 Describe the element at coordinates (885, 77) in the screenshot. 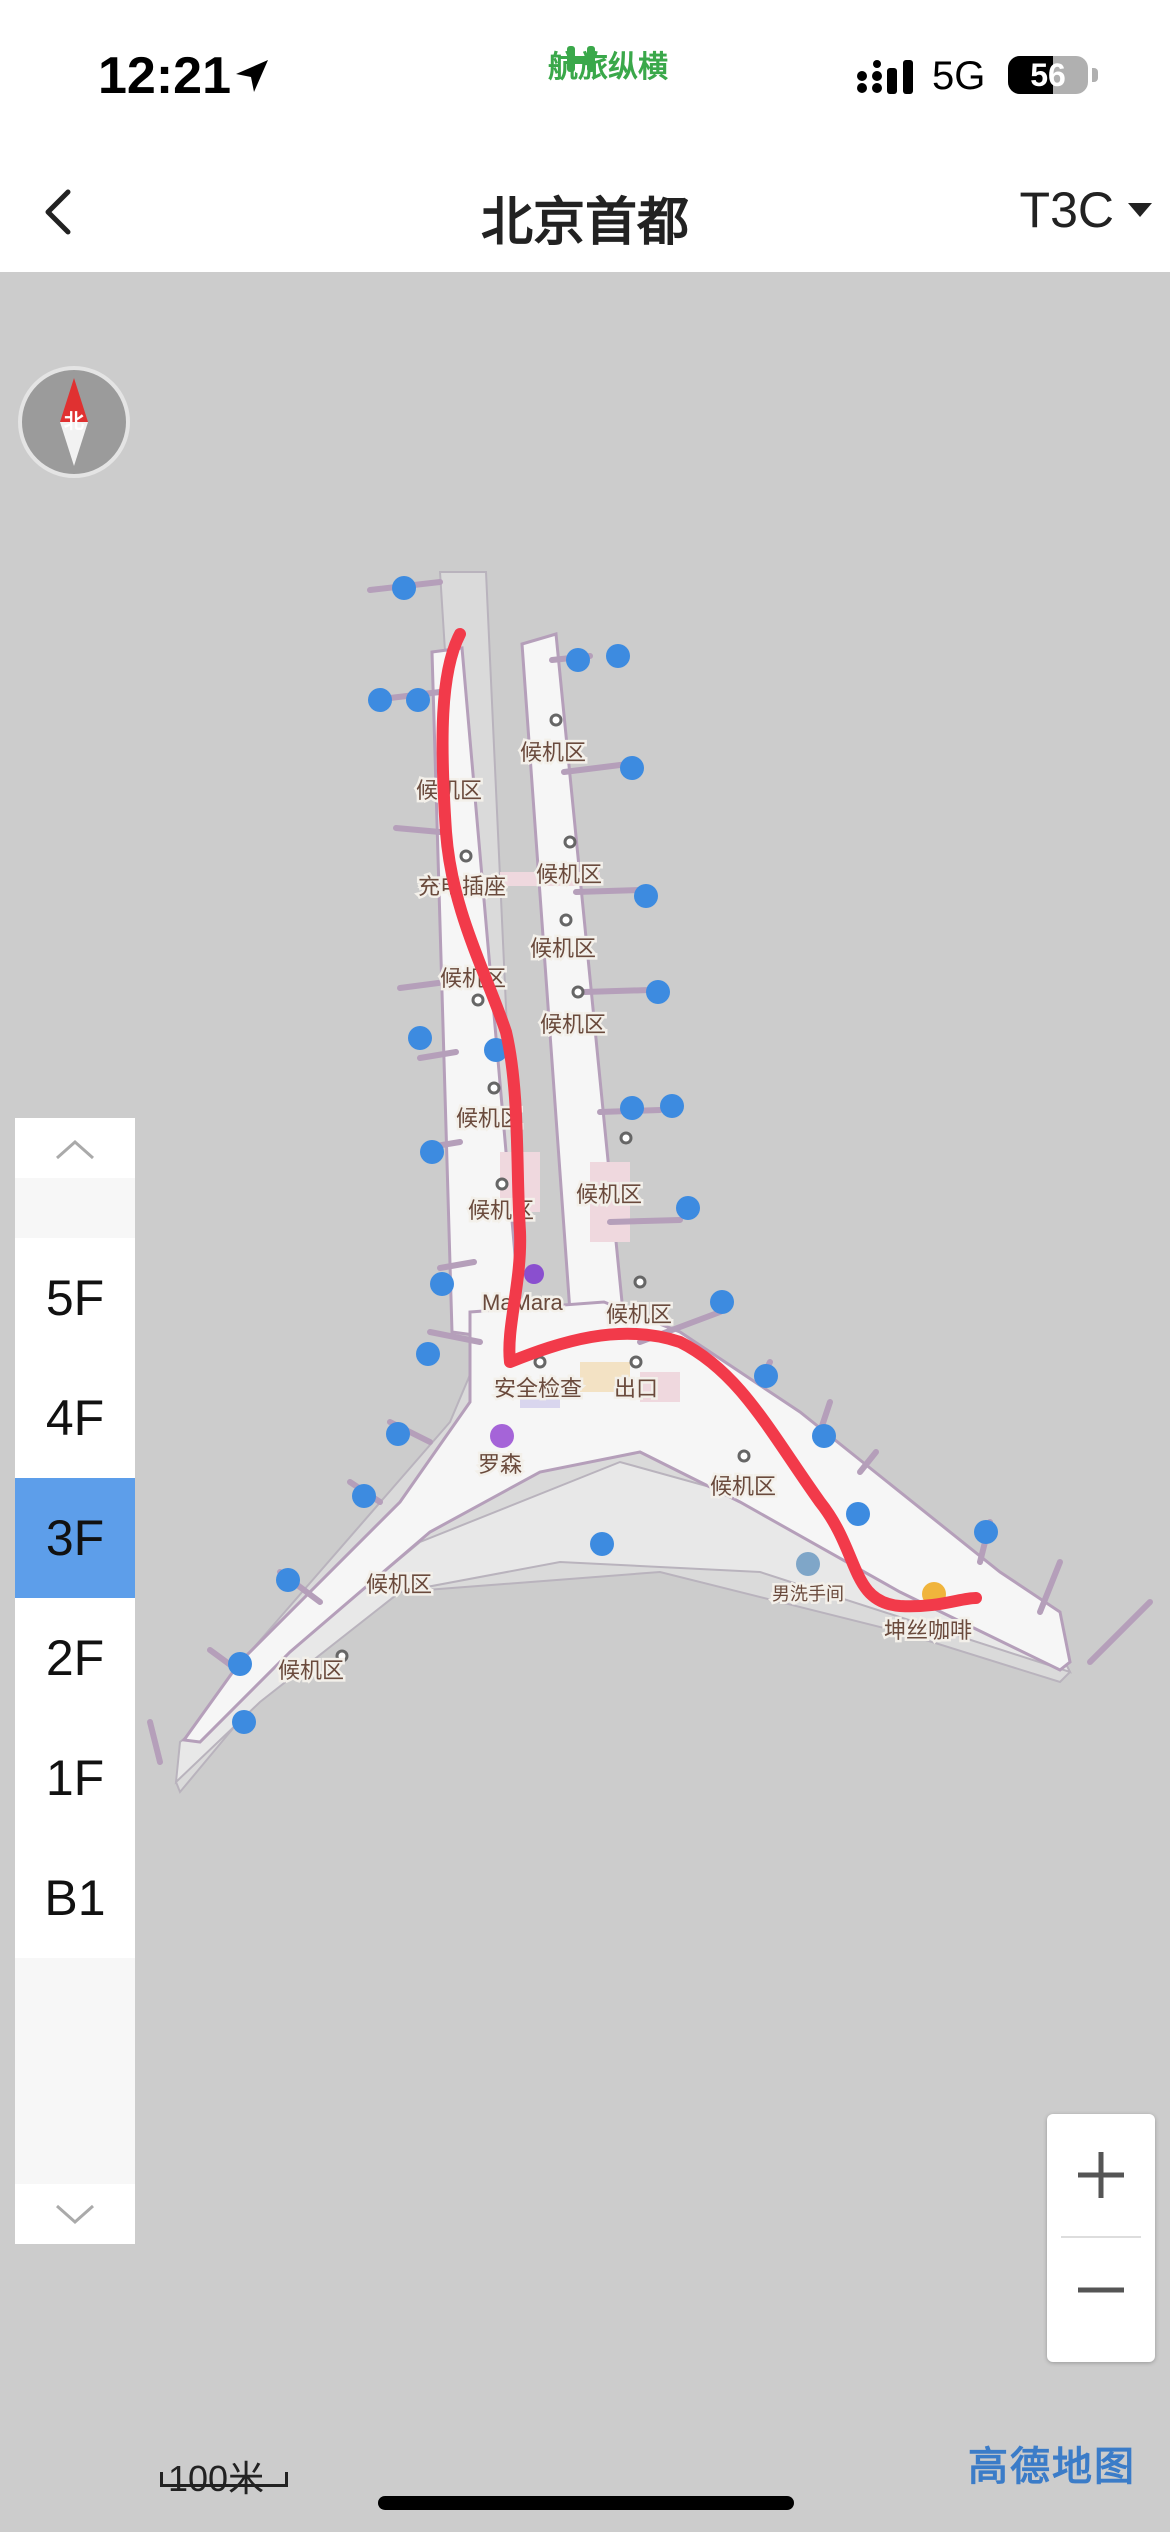

I see `cellular-signal-icon` at that location.